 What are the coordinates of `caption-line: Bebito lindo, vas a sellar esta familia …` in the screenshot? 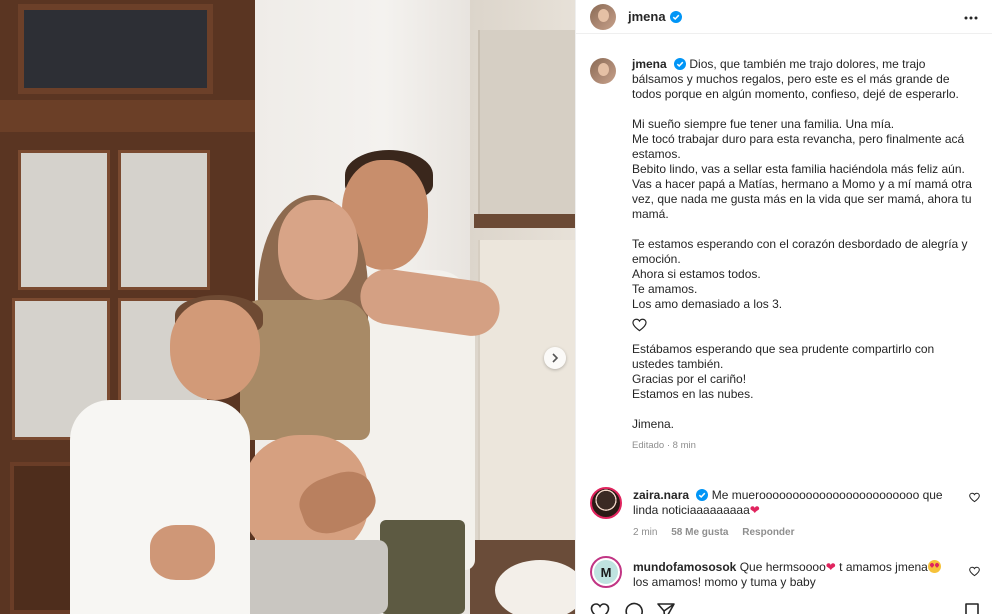 It's located at (798, 169).